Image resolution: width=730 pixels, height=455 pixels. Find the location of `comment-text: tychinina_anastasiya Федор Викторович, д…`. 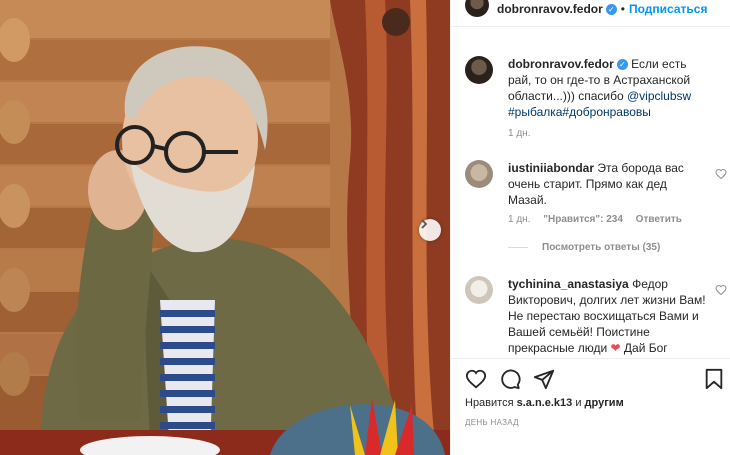

comment-text: tychinina_anastasiya Федор Викторович, д… is located at coordinates (608, 316).